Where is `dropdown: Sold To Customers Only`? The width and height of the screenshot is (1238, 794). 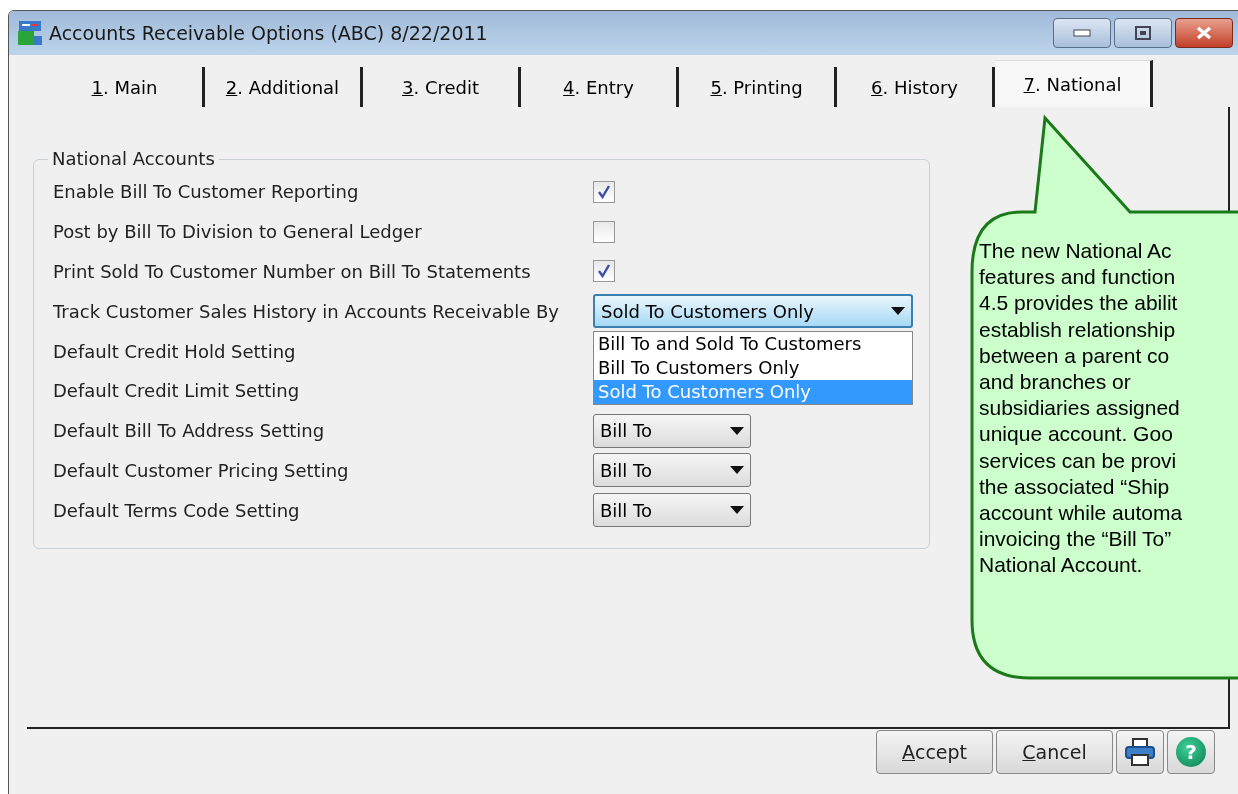
dropdown: Sold To Customers Only is located at coordinates (753, 311).